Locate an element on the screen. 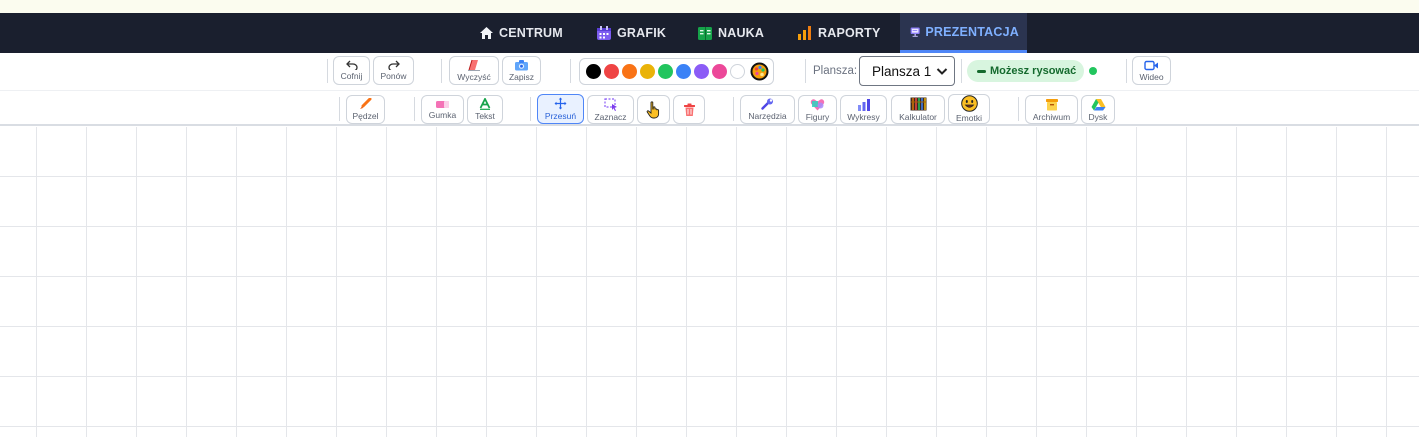  undo-button: Cofnij is located at coordinates (351, 70).